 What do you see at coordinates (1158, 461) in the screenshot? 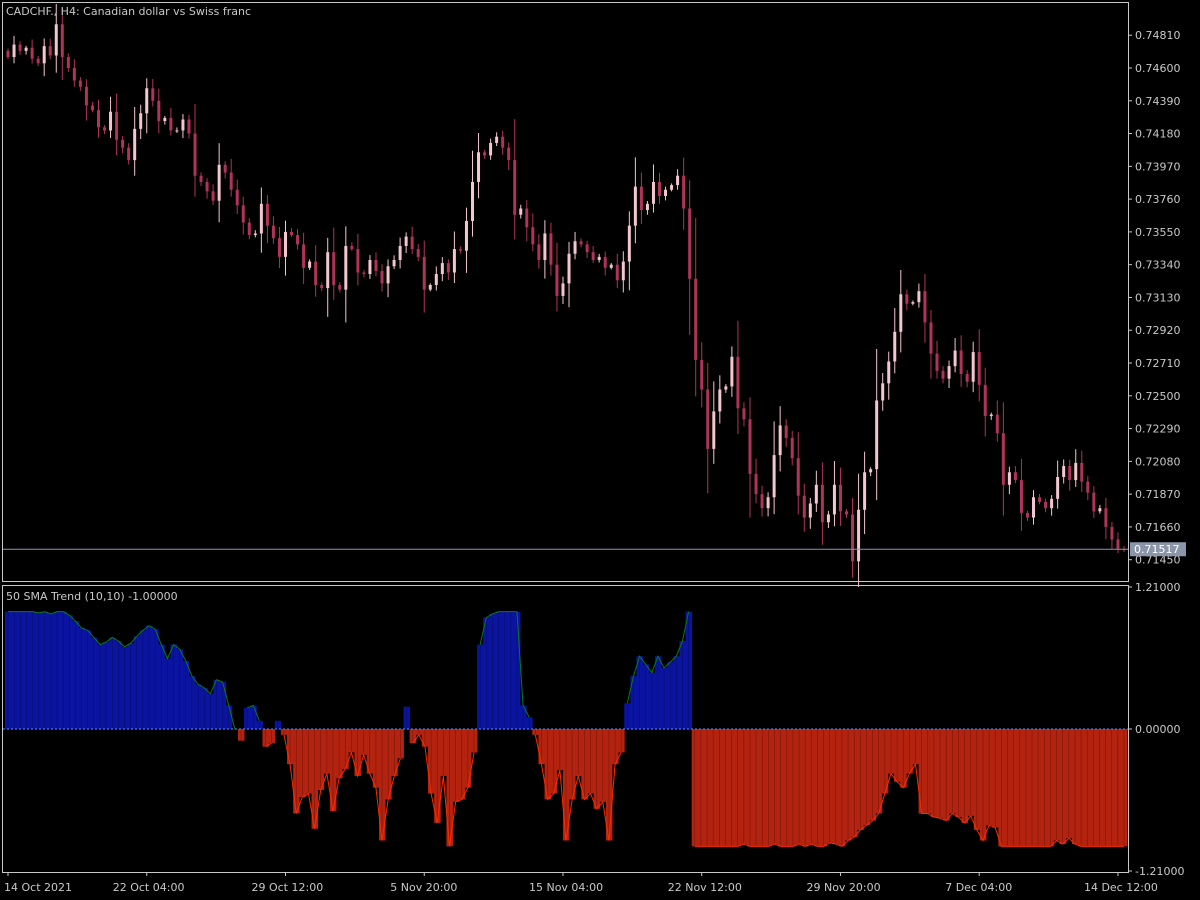
I see `price-tick-label: 0.72080` at bounding box center [1158, 461].